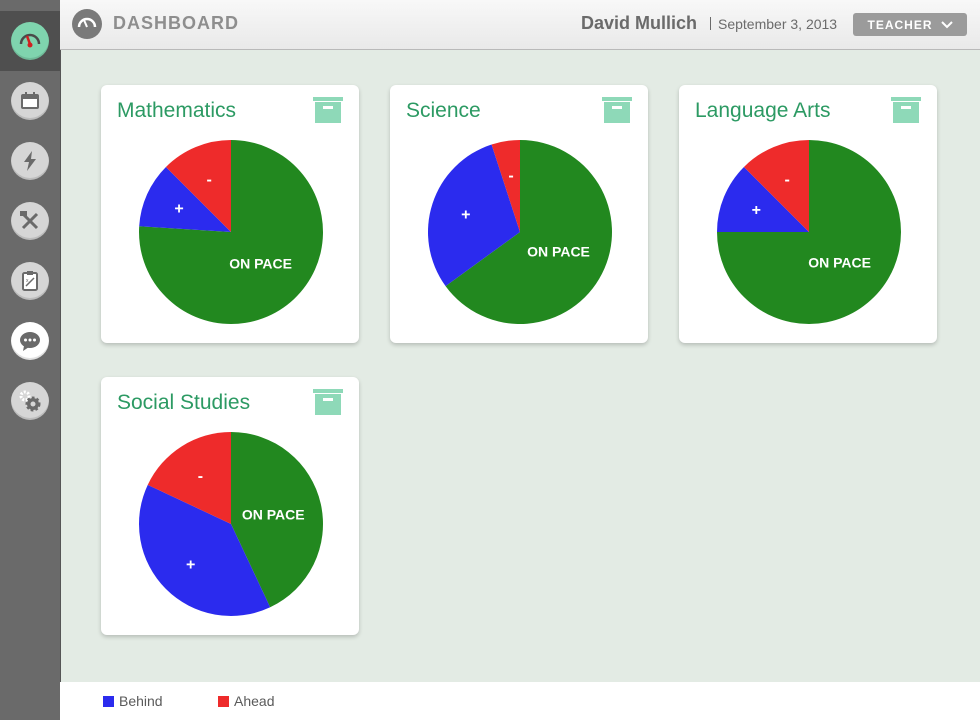 The image size is (980, 720). I want to click on card-title: Science, so click(443, 110).